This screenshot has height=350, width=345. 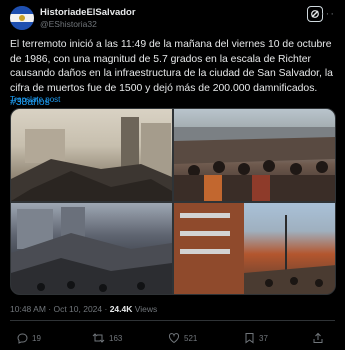 What do you see at coordinates (254, 248) in the screenshot?
I see `photo-damaged-street` at bounding box center [254, 248].